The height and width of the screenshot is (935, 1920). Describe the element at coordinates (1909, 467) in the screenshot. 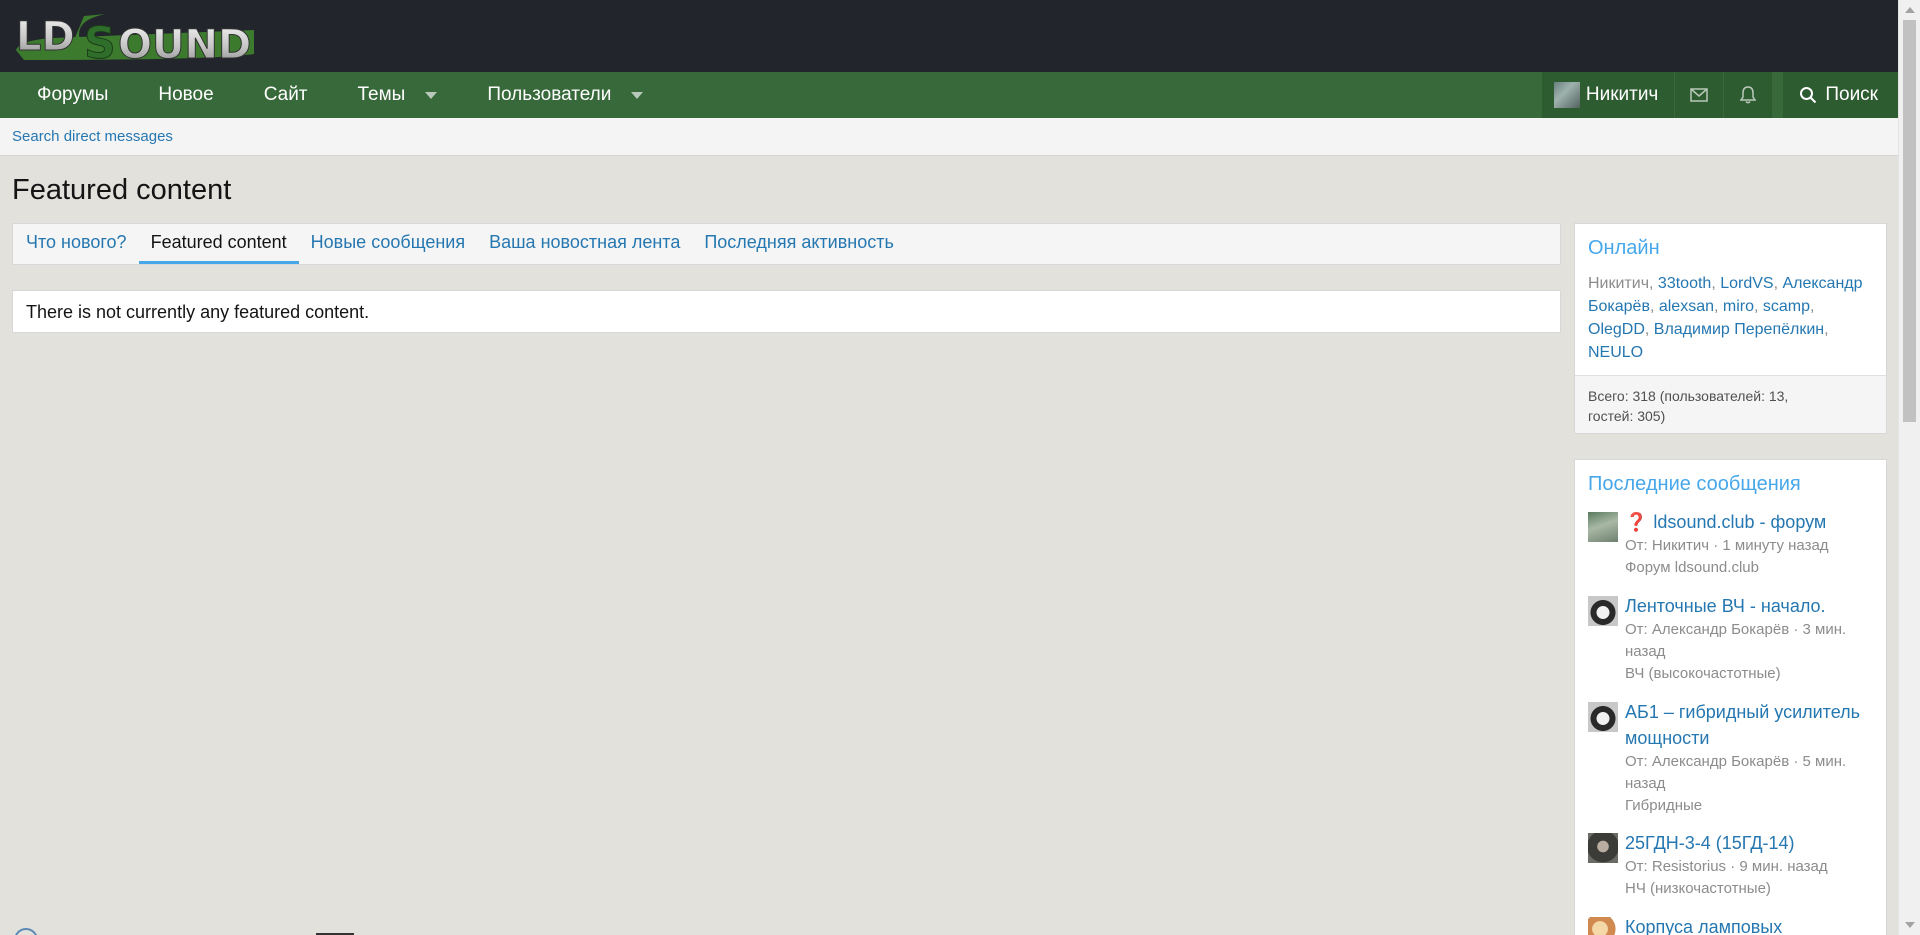

I see `page-scrollbar` at that location.